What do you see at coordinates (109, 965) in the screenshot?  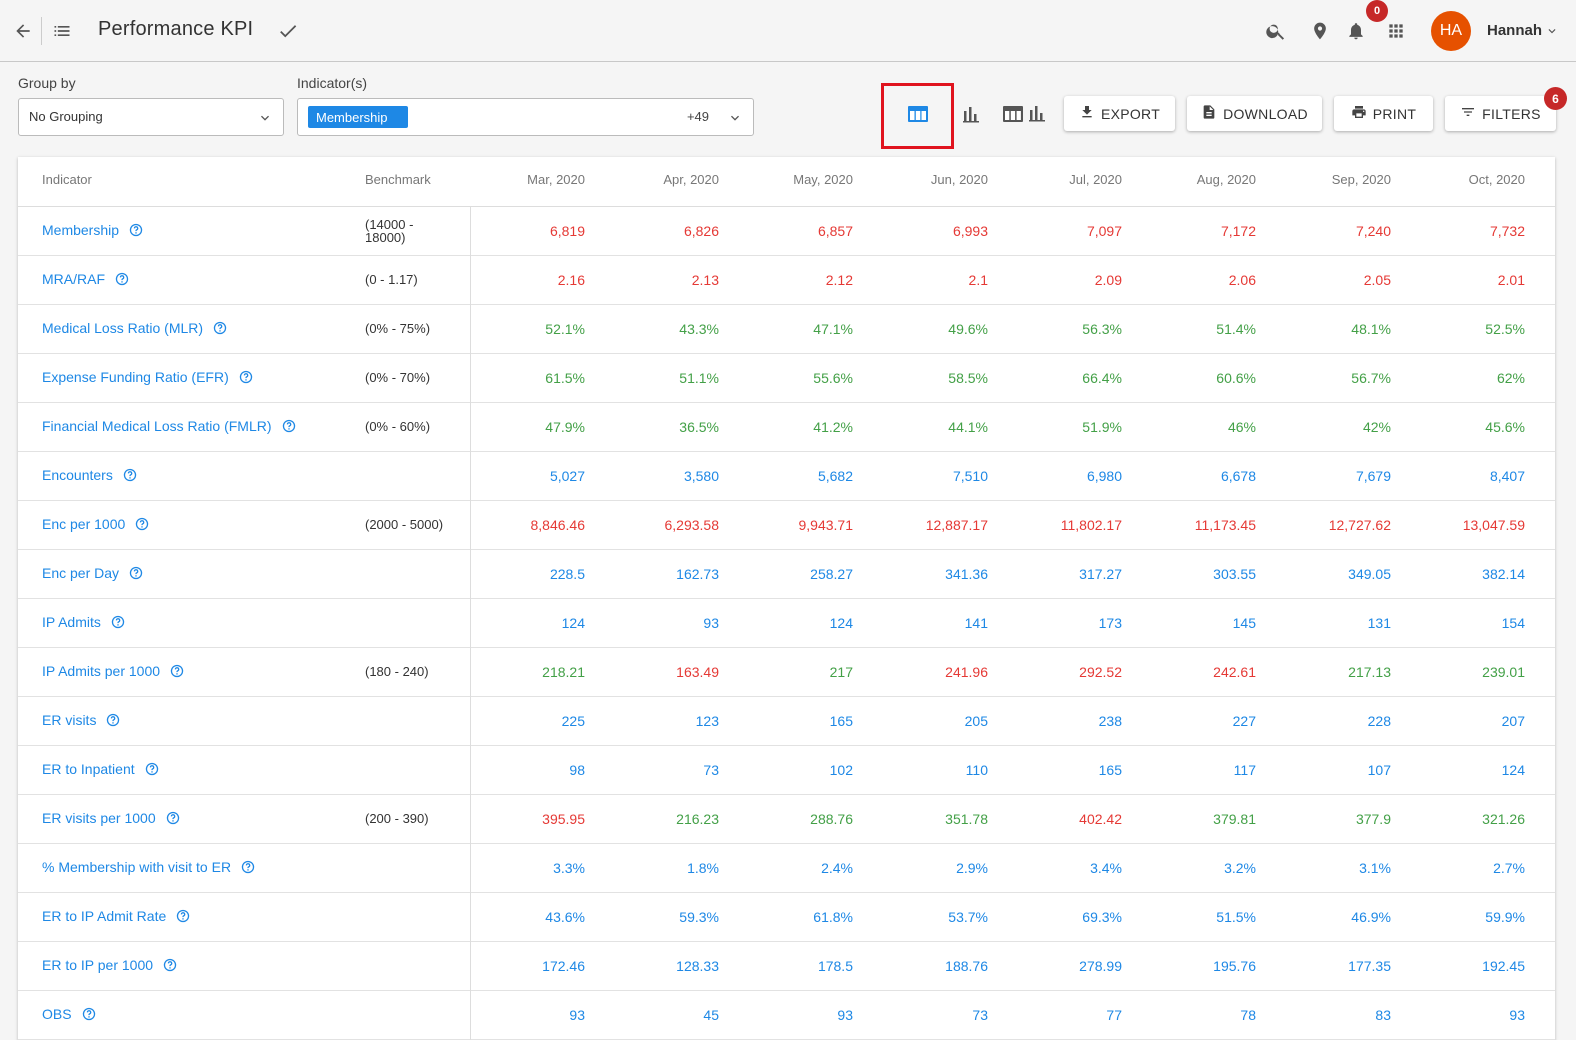 I see `indicator-link: ER to IP per 1000` at bounding box center [109, 965].